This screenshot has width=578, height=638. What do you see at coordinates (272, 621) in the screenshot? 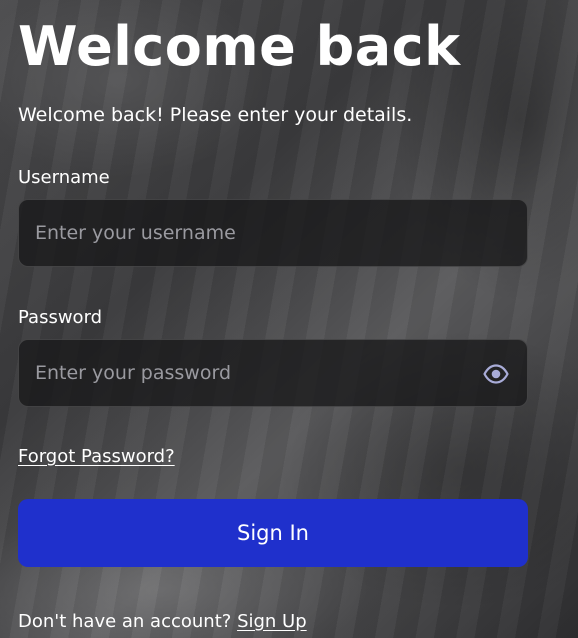
I see `sign-up-link: Sign Up` at bounding box center [272, 621].